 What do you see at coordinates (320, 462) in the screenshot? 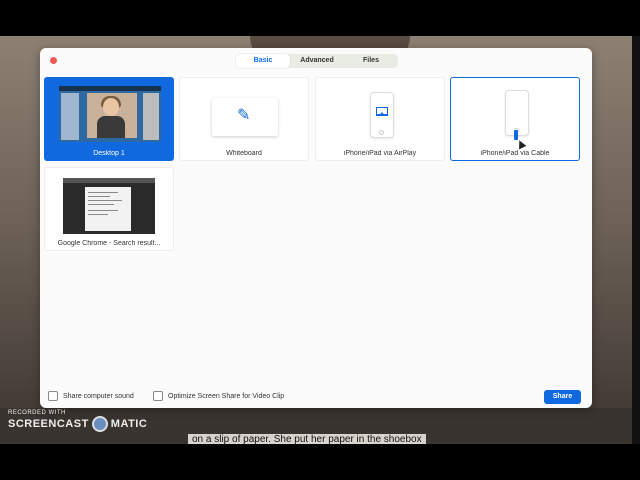
I see `letterbox-bar` at bounding box center [320, 462].